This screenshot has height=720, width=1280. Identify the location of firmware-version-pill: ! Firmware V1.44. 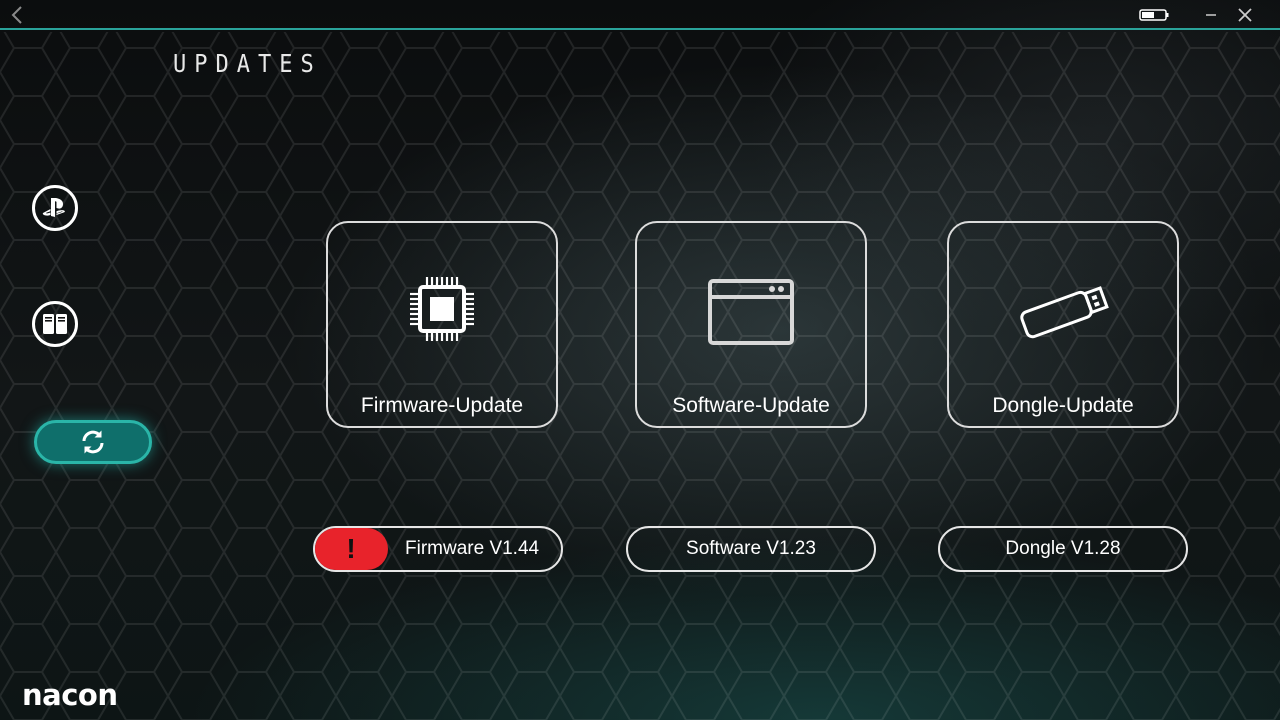
(438, 549).